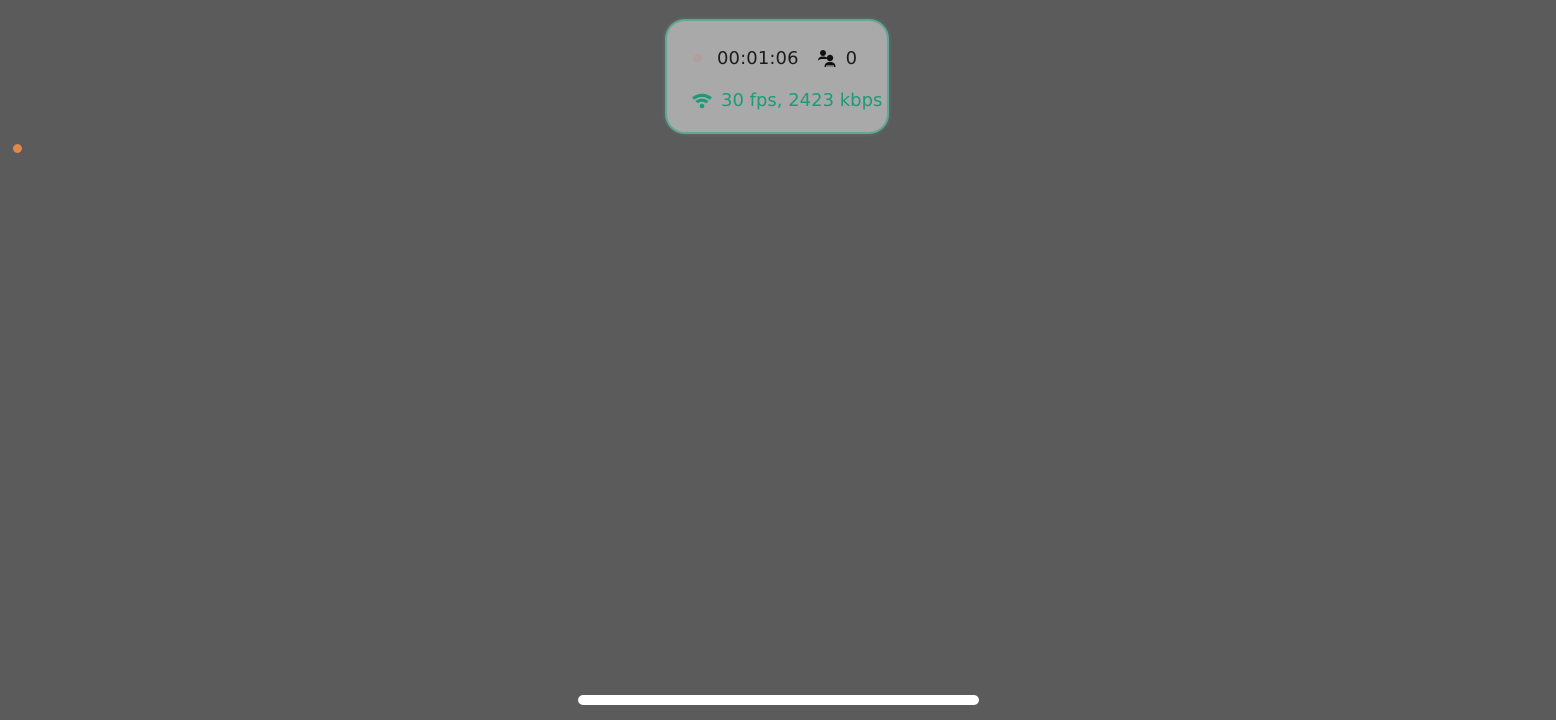  I want to click on home-indicator, so click(778, 700).